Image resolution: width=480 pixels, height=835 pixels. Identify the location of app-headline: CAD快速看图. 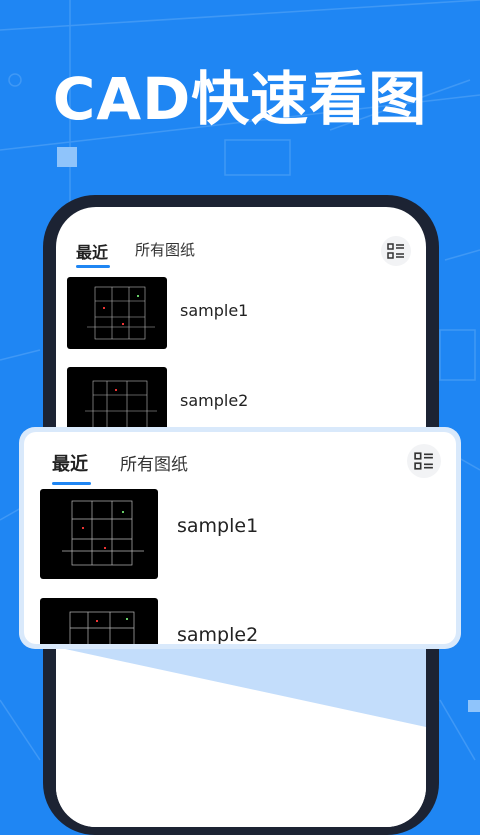
(240, 99).